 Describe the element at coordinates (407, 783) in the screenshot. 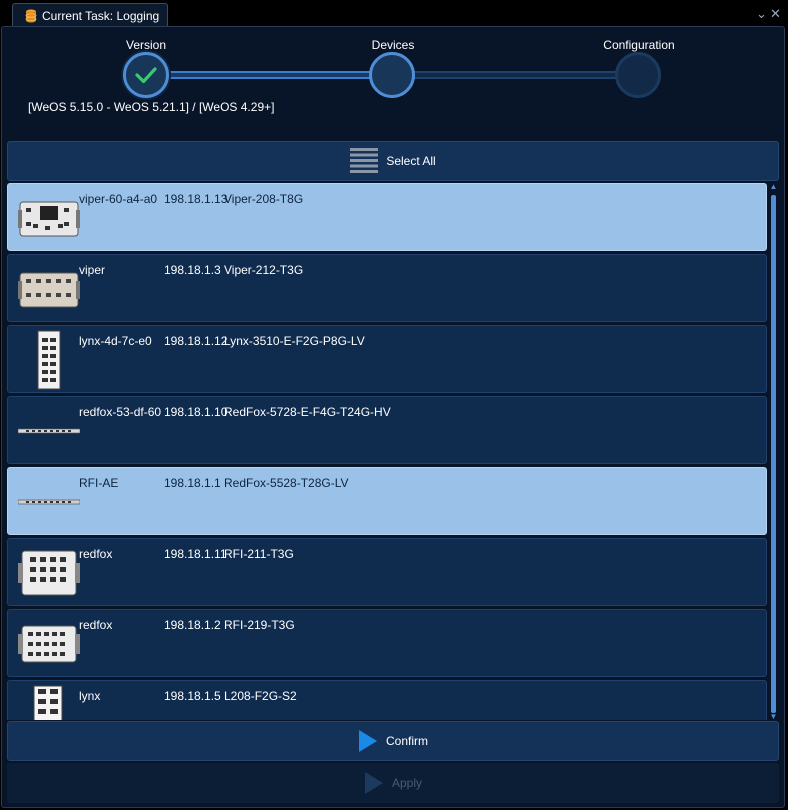

I see `apply-label: Apply` at that location.